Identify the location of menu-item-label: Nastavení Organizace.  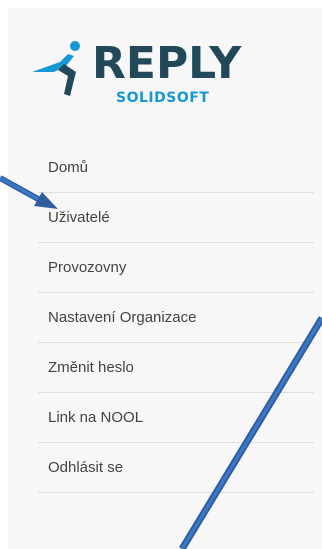
(122, 317).